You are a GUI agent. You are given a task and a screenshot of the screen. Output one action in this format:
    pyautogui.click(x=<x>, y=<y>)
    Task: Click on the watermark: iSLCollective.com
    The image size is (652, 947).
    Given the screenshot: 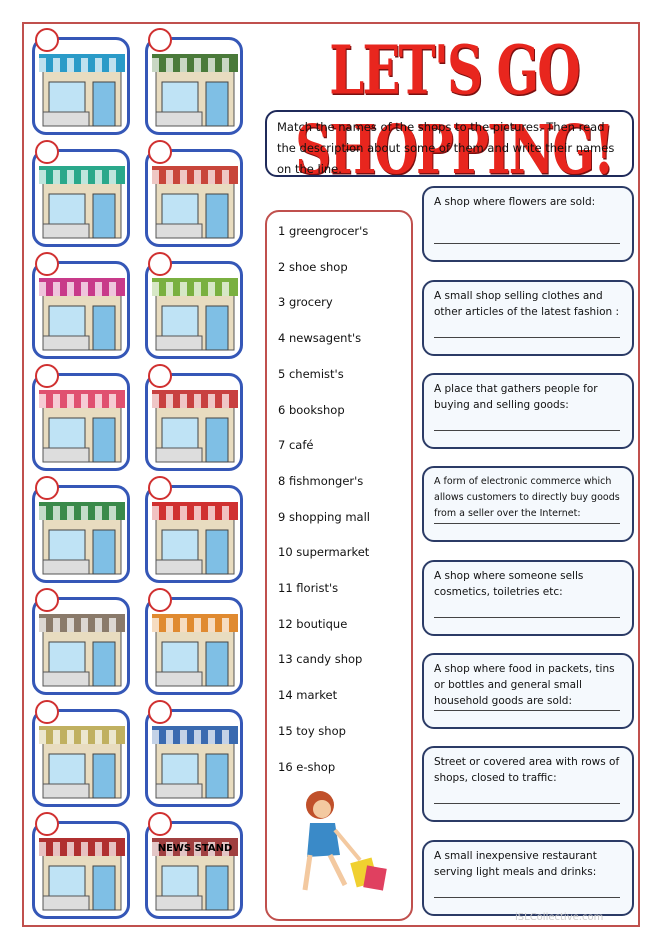 What is the action you would take?
    pyautogui.click(x=559, y=917)
    